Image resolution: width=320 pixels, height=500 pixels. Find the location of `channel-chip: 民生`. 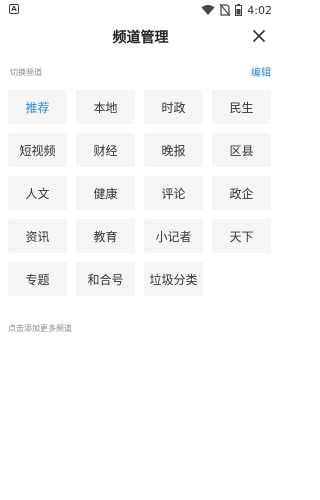

channel-chip: 民生 is located at coordinates (241, 107).